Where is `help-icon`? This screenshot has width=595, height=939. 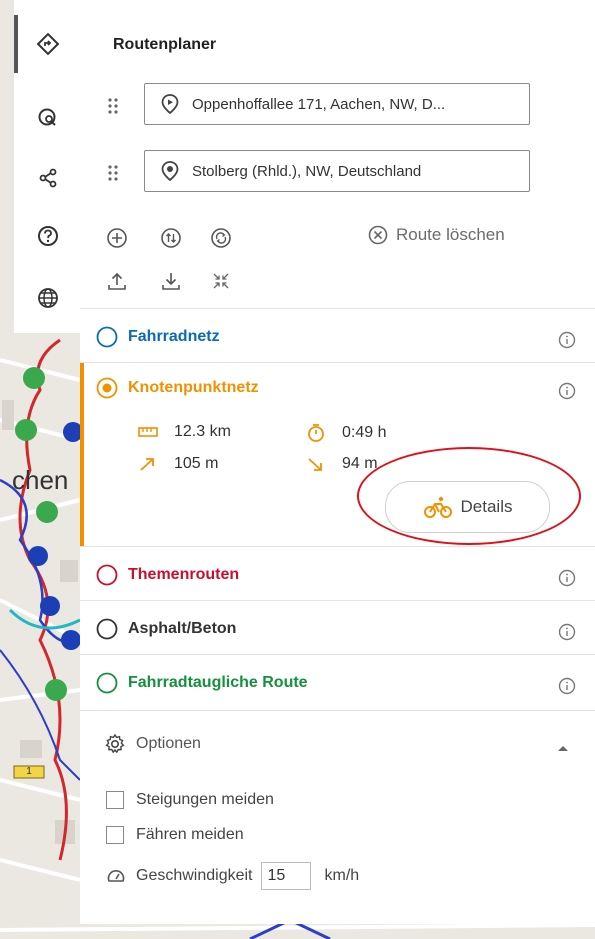 help-icon is located at coordinates (48, 236).